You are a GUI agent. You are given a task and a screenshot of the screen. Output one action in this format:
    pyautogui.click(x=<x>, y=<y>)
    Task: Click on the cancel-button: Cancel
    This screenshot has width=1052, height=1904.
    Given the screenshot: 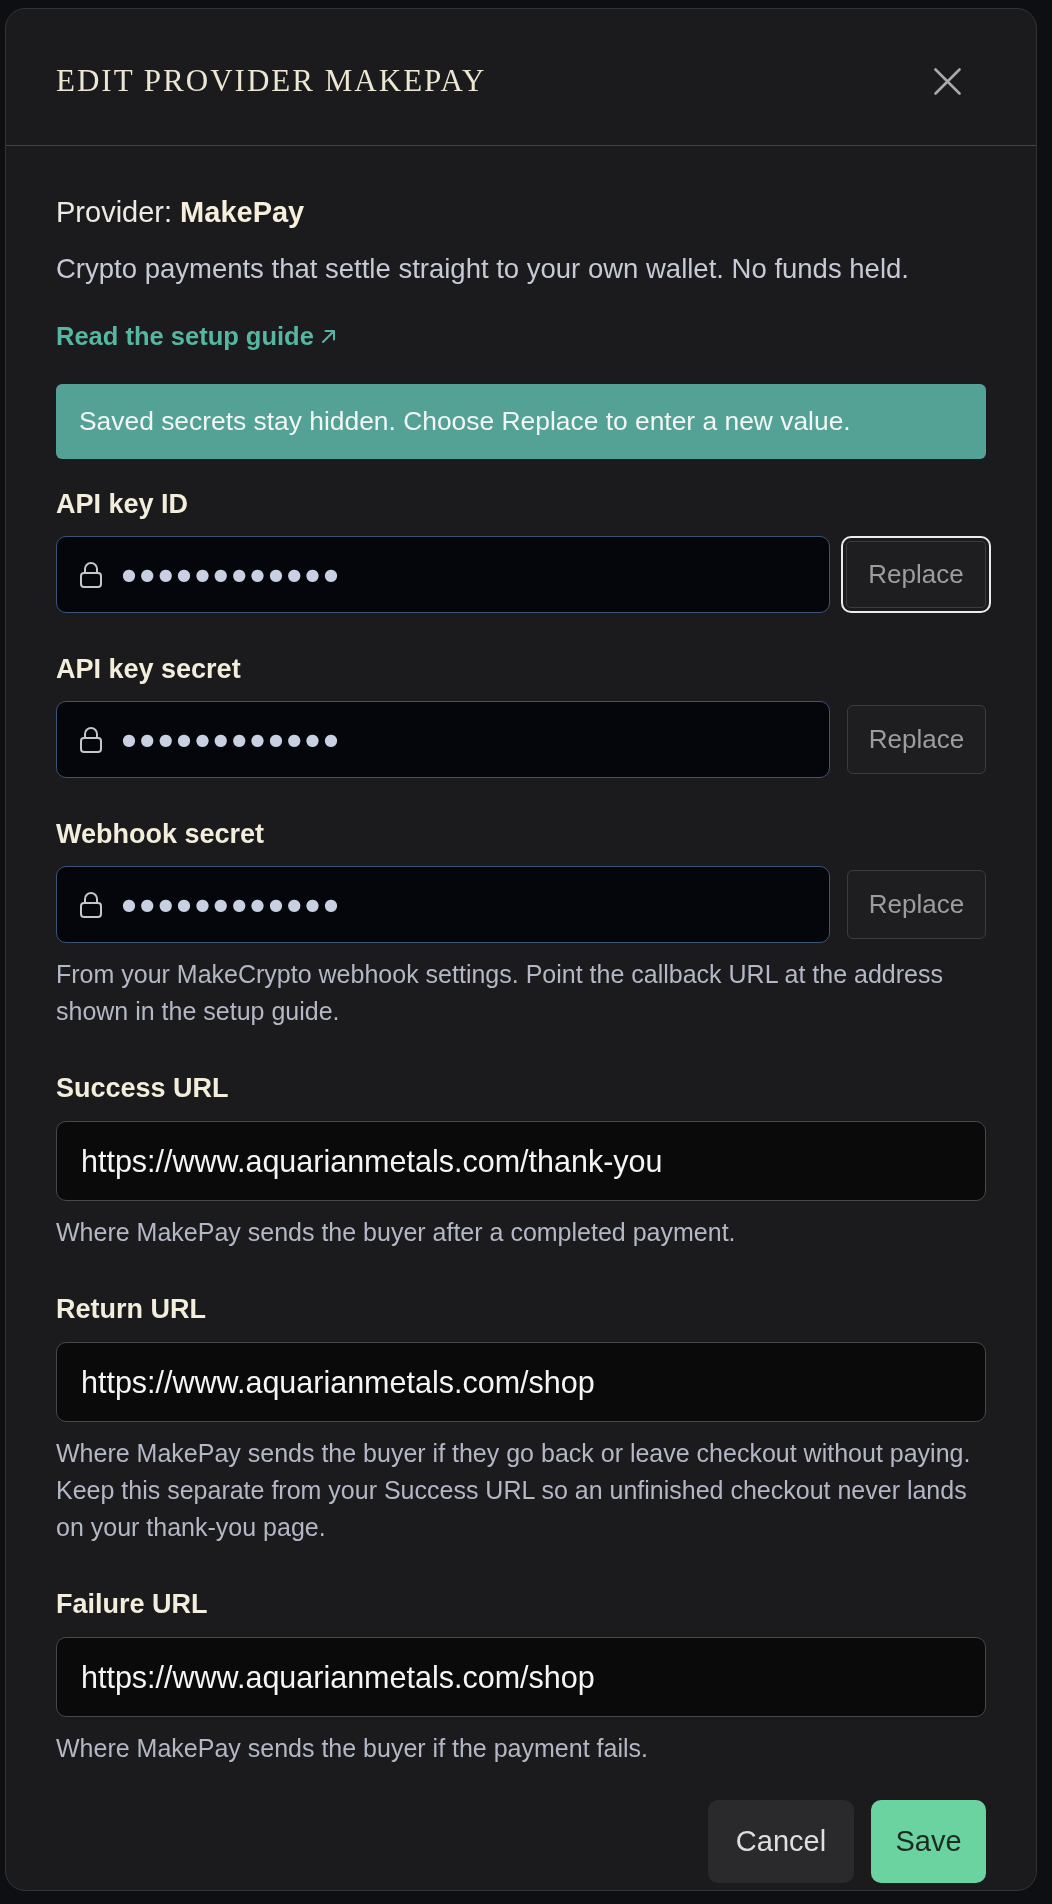 What is the action you would take?
    pyautogui.click(x=781, y=1841)
    